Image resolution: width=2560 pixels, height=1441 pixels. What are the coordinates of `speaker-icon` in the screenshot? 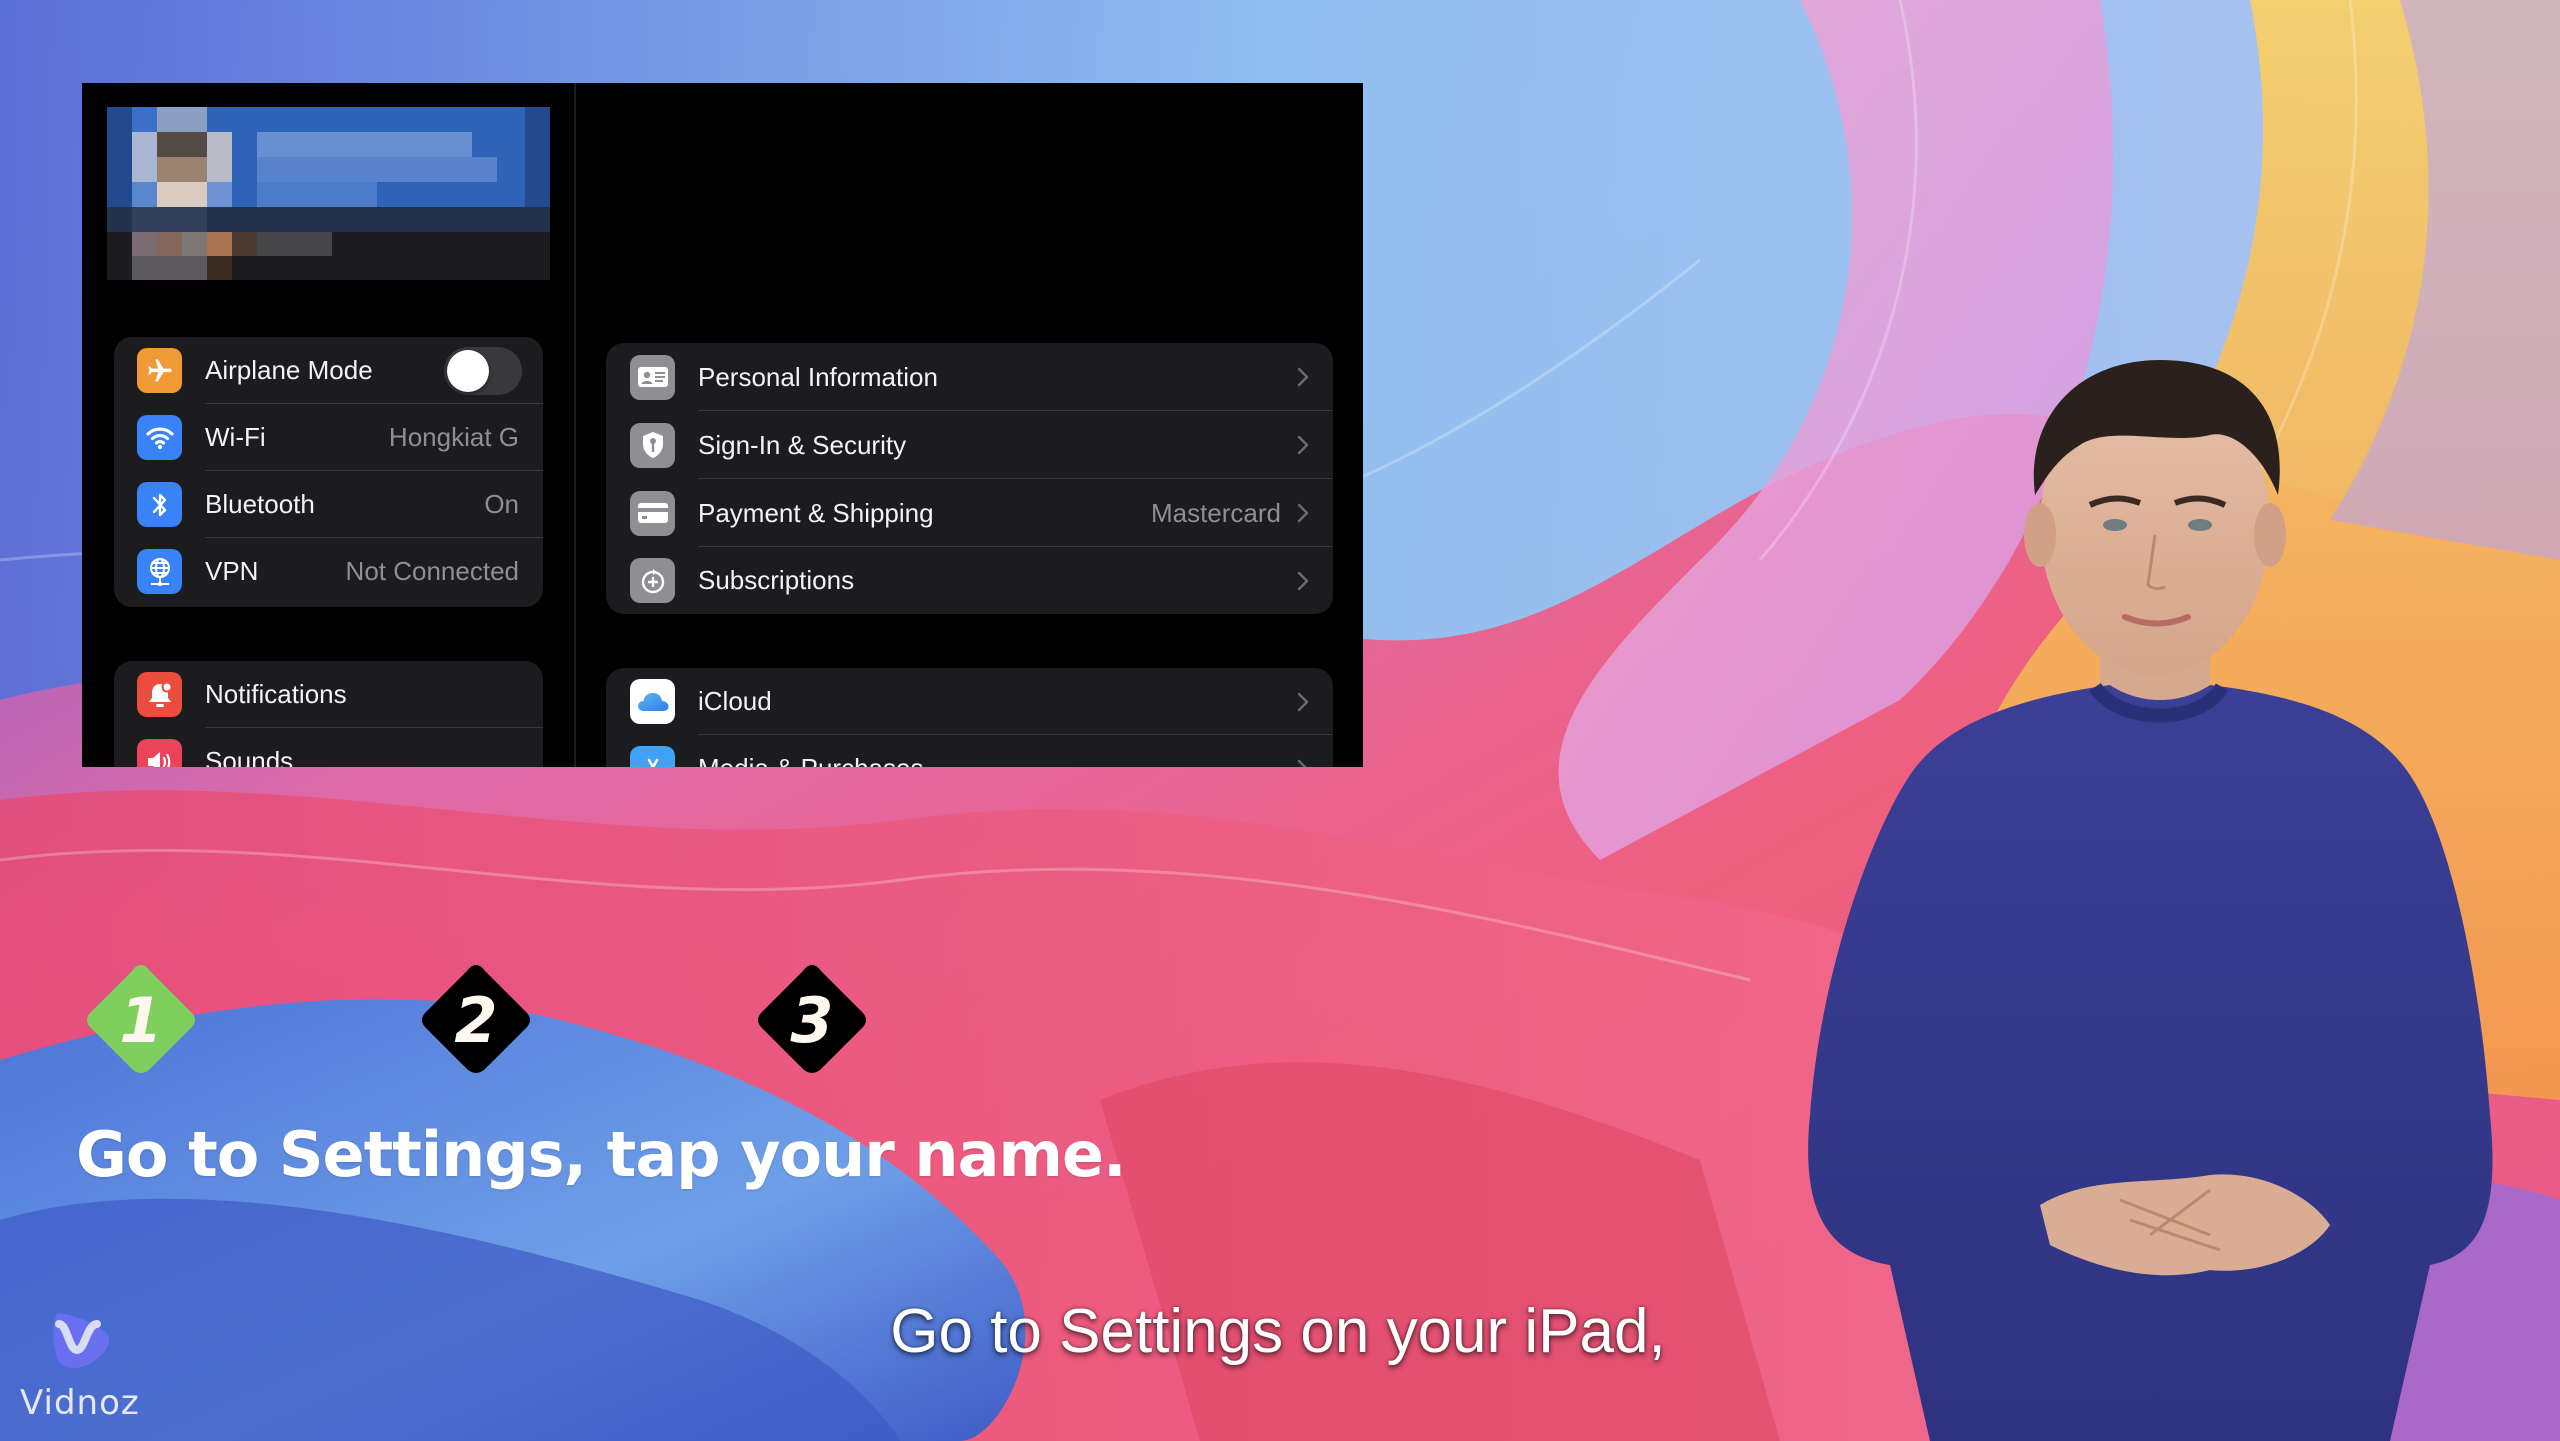 It's located at (159, 753).